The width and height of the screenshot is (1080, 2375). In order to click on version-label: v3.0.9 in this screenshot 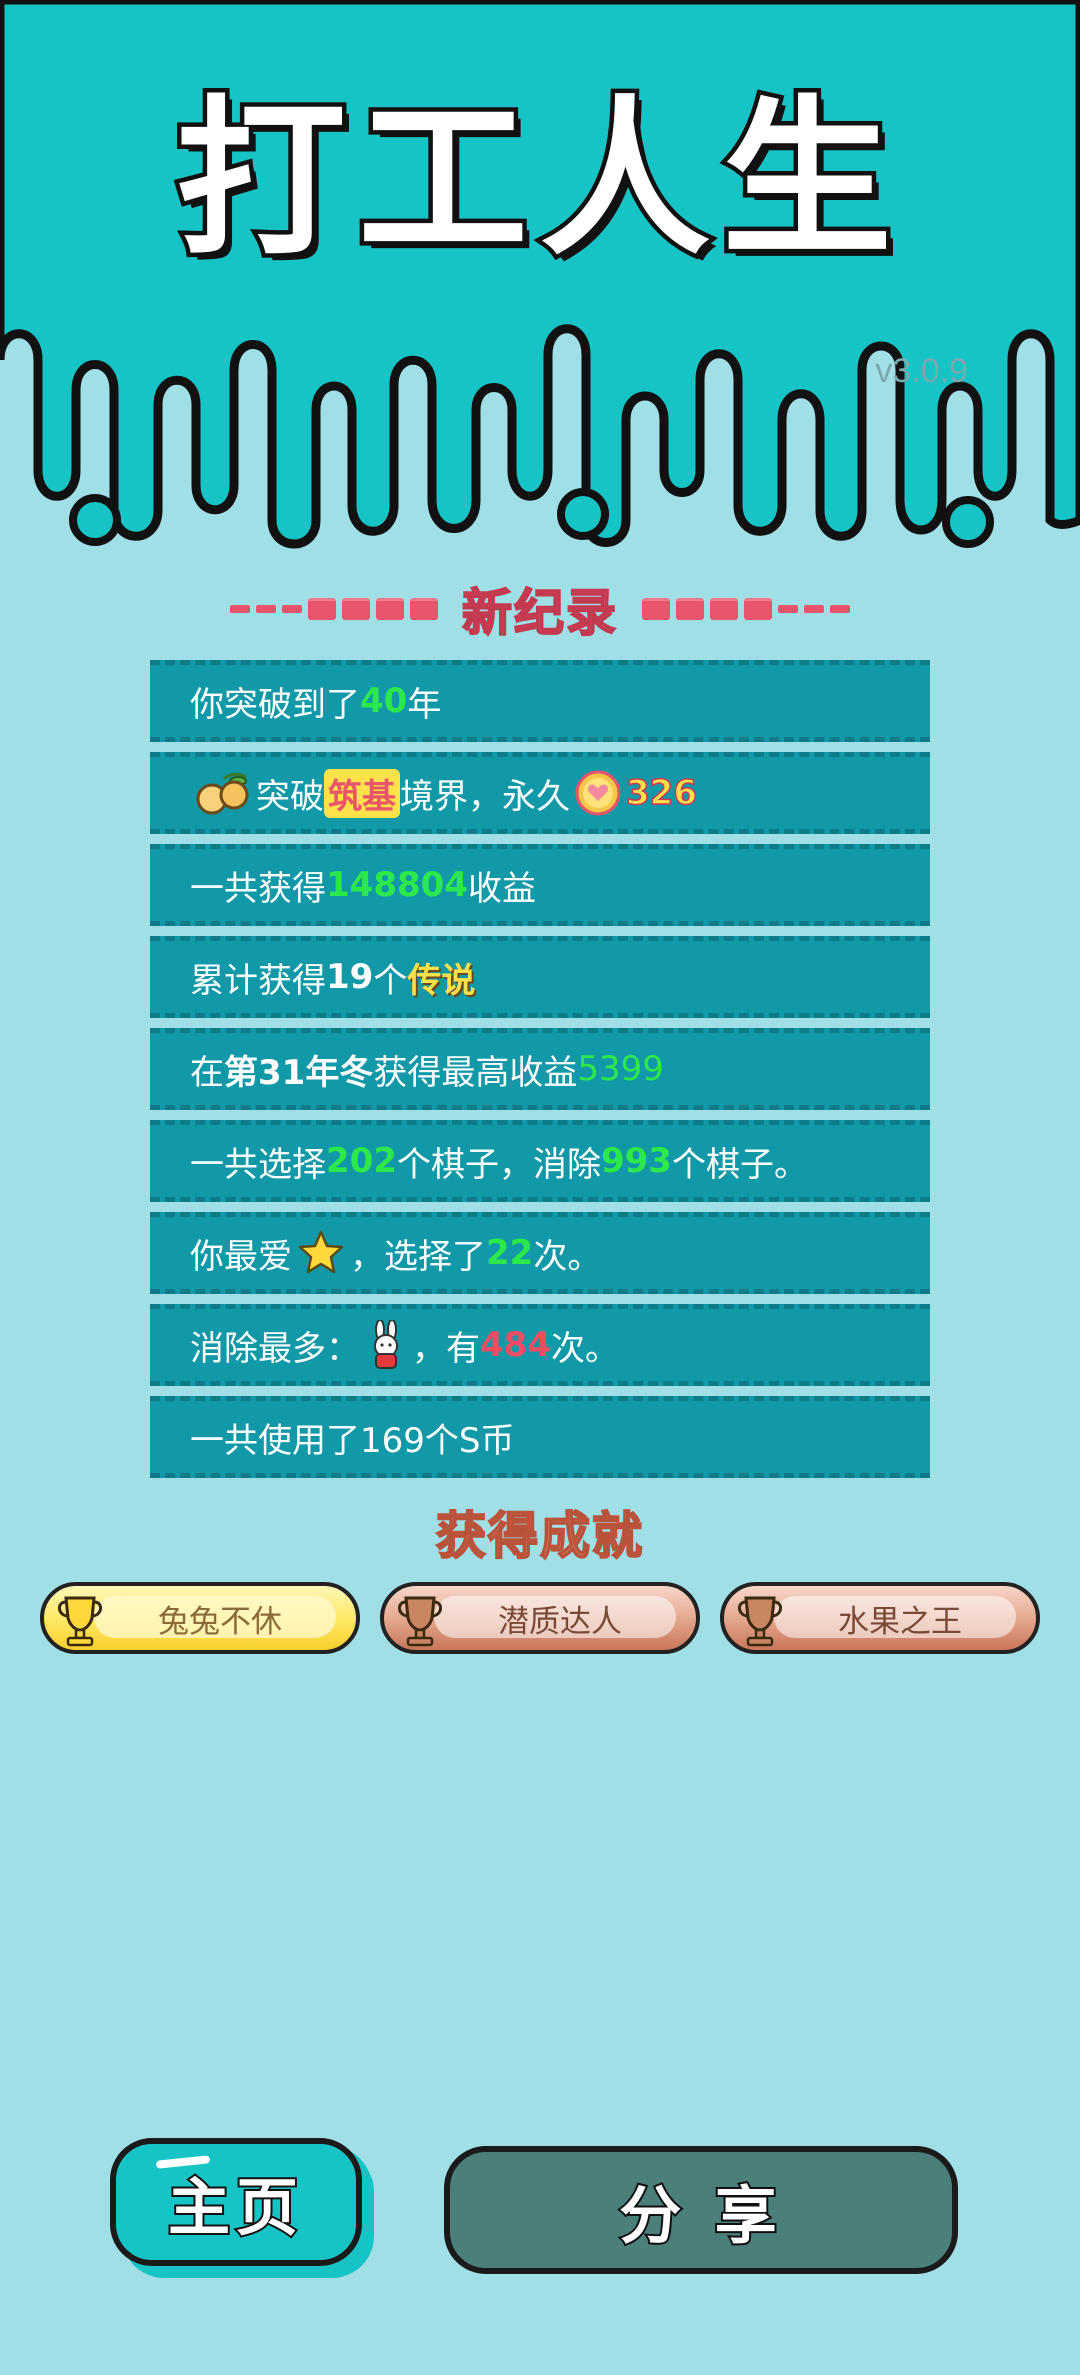, I will do `click(921, 371)`.